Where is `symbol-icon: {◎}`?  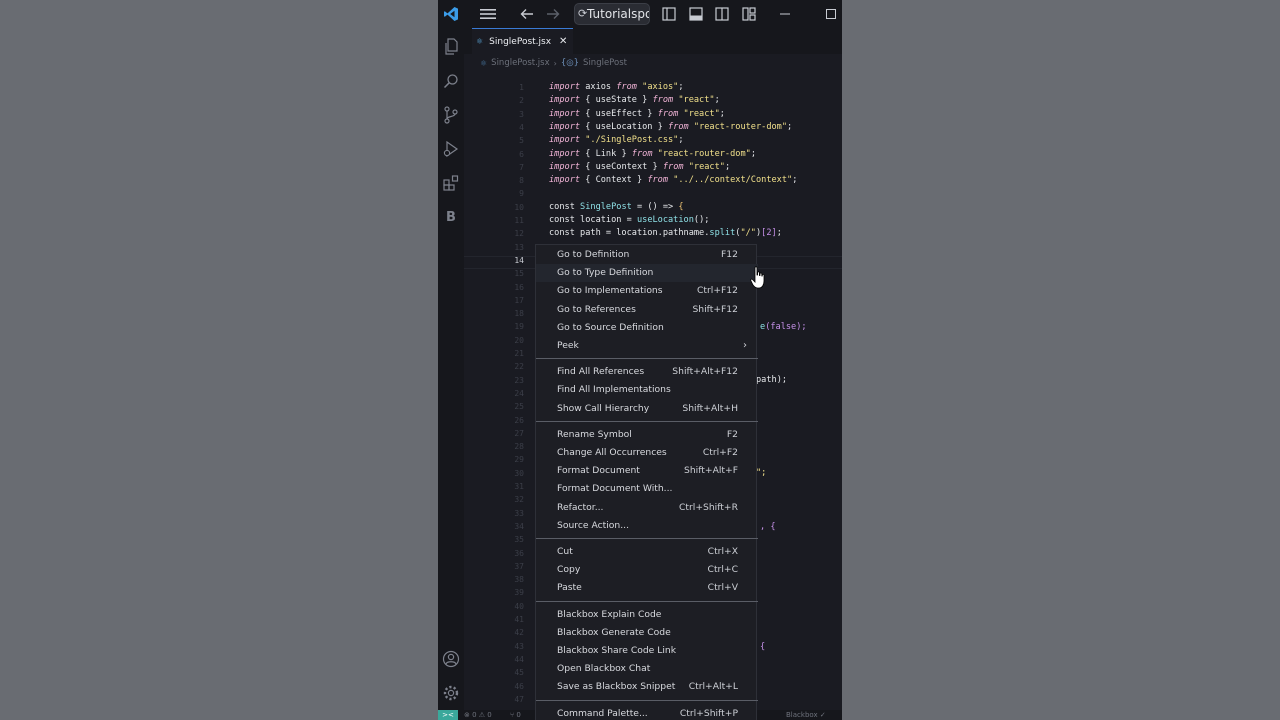 symbol-icon: {◎} is located at coordinates (570, 63).